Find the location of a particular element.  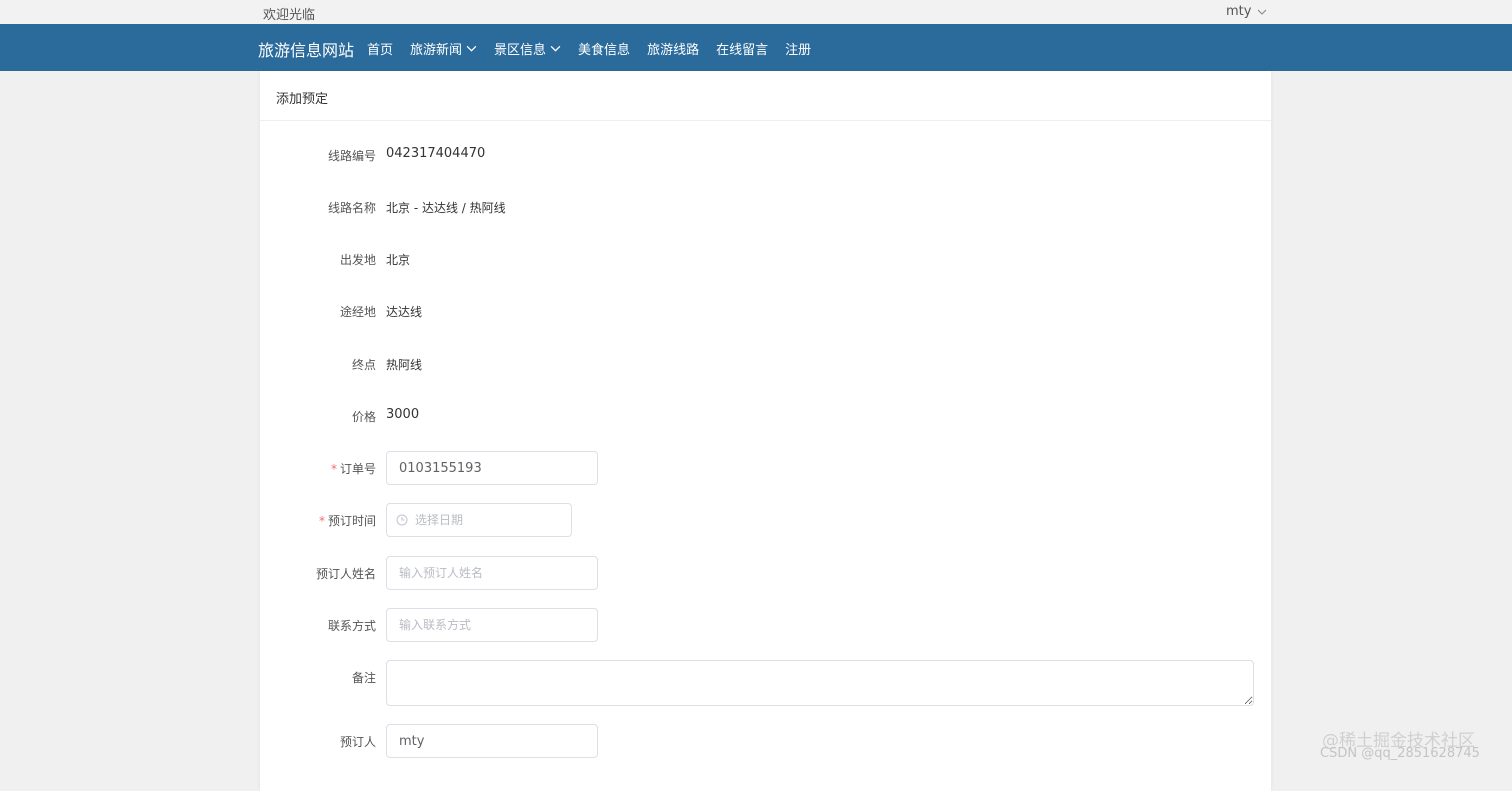

nav-item-message-board: 在线留言 is located at coordinates (742, 48).